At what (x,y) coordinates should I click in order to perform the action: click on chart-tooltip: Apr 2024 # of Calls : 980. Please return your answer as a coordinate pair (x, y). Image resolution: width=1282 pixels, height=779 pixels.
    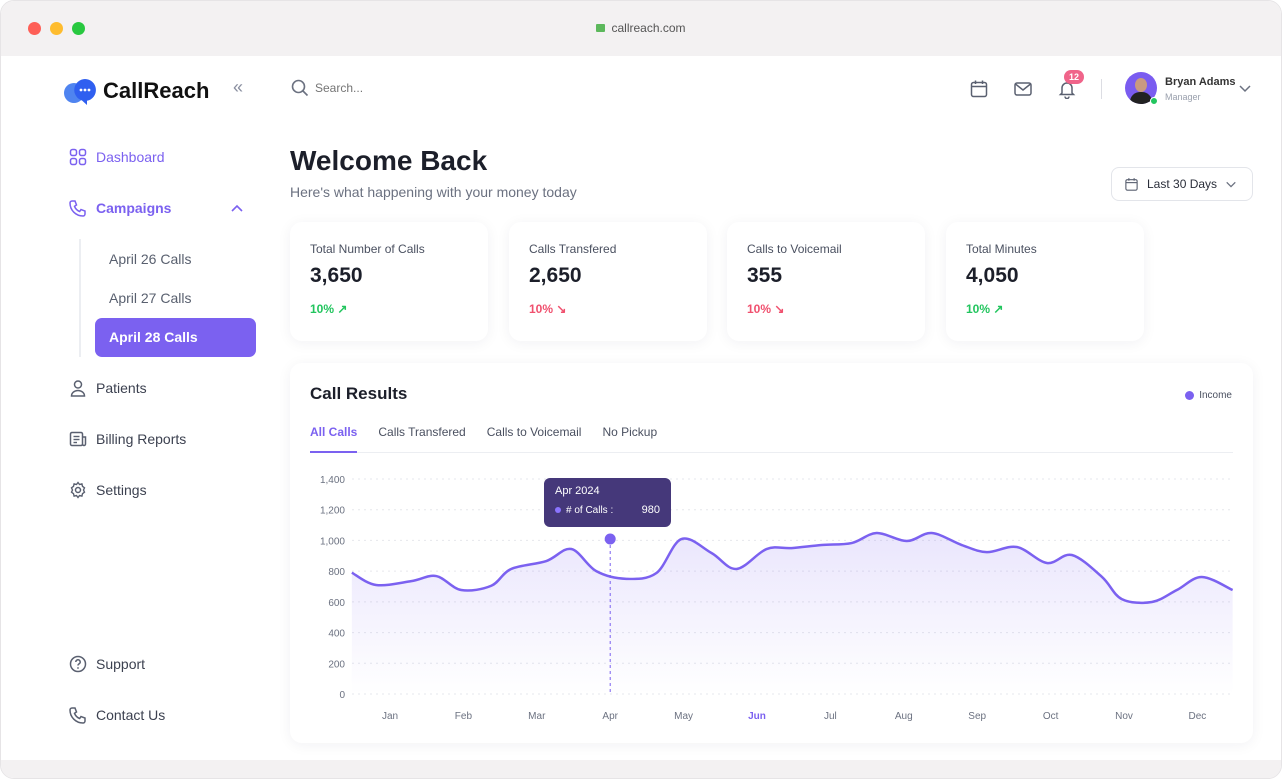
    Looking at the image, I should click on (607, 502).